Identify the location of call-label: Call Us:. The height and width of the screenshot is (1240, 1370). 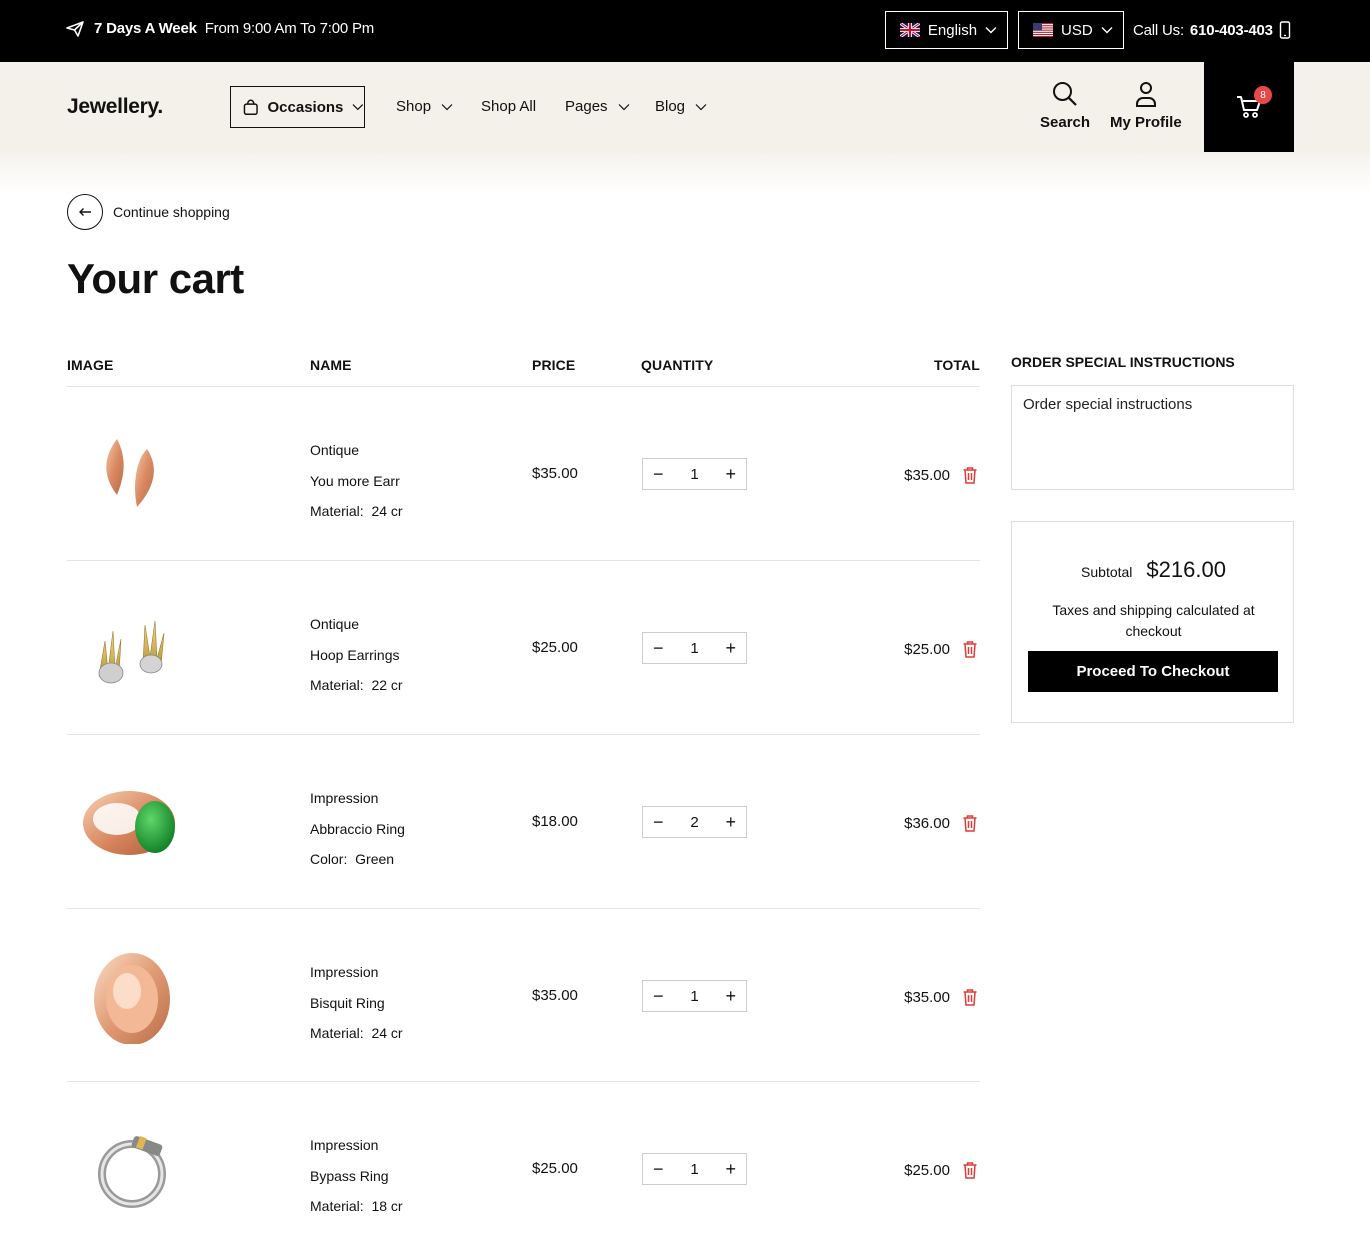
(1158, 30).